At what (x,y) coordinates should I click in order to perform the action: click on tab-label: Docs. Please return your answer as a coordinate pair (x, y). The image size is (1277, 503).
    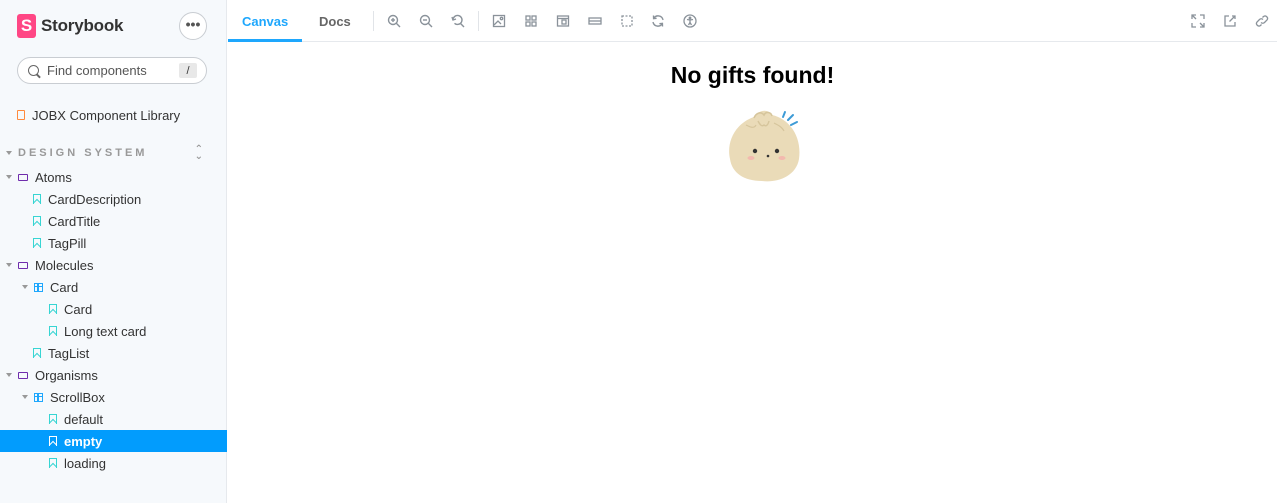
    Looking at the image, I should click on (335, 21).